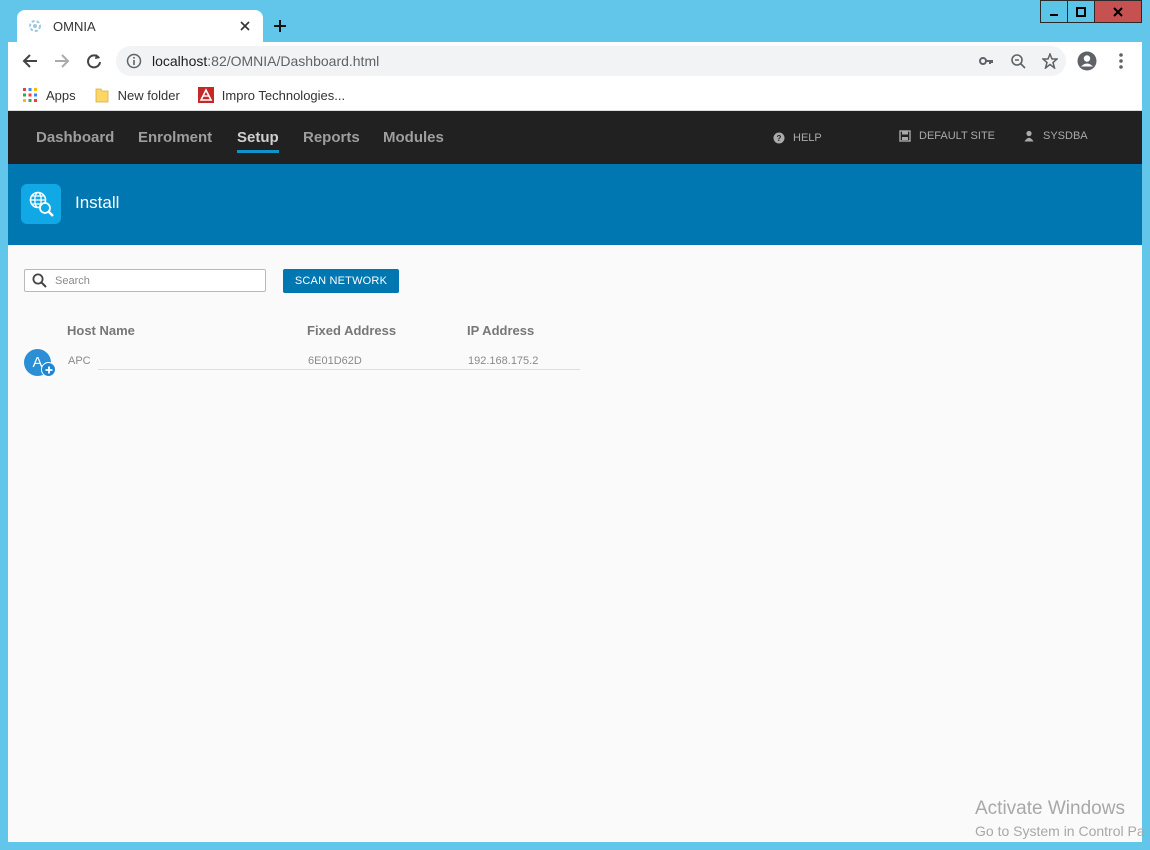 The image size is (1150, 850). Describe the element at coordinates (331, 137) in the screenshot. I see `nav-reports: Reports` at that location.